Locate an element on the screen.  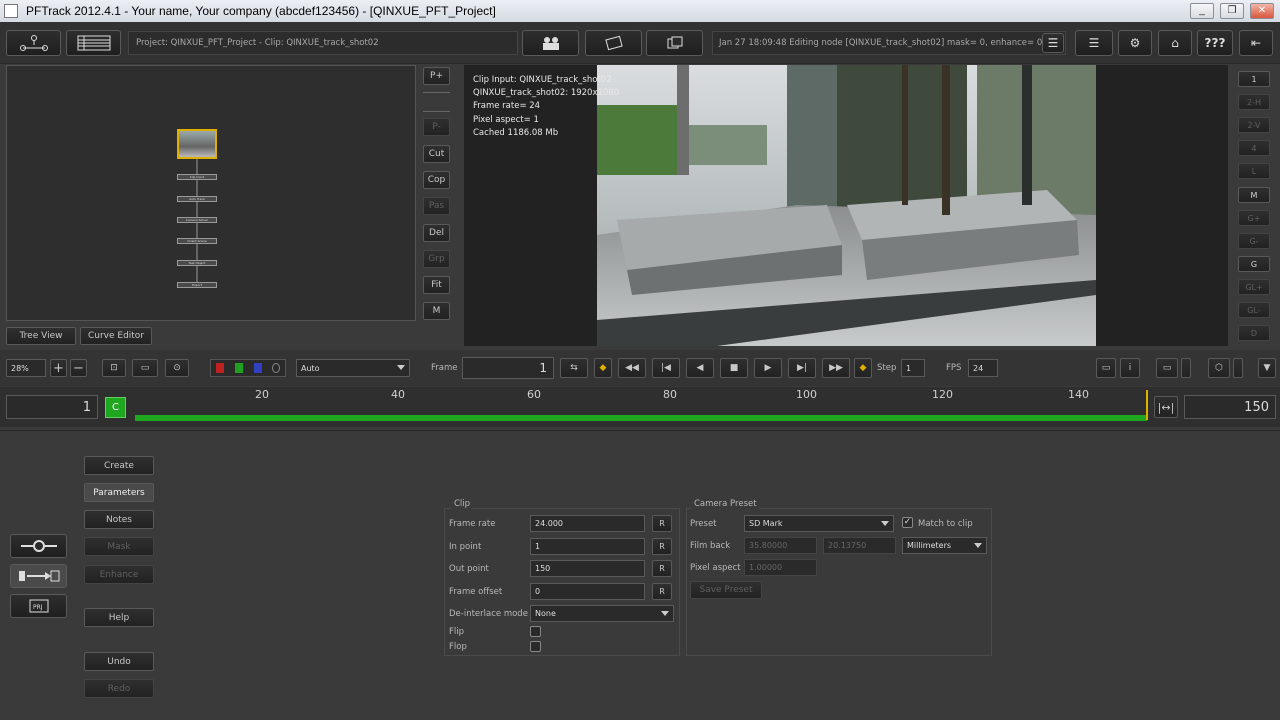
film-back-width-input: 35.80000 is located at coordinates (780, 545).